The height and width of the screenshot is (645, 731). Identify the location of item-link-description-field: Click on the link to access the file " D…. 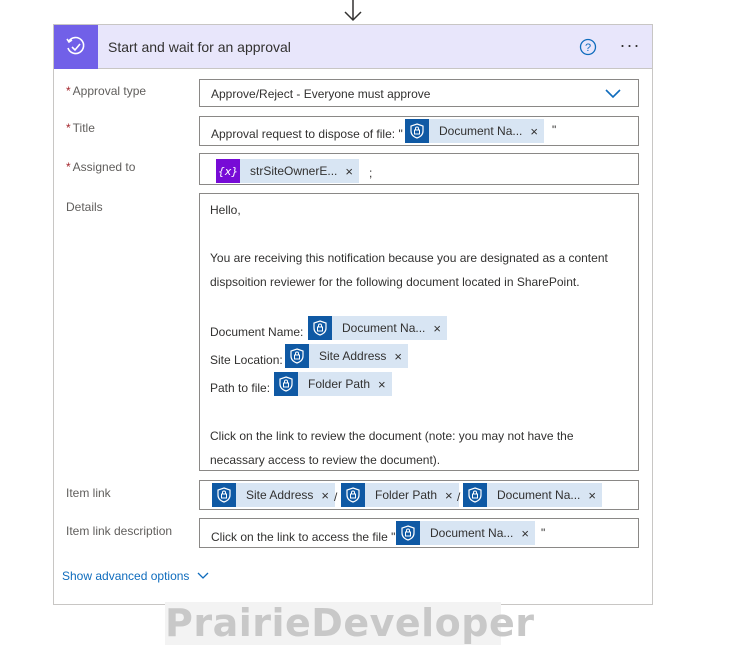
(419, 533).